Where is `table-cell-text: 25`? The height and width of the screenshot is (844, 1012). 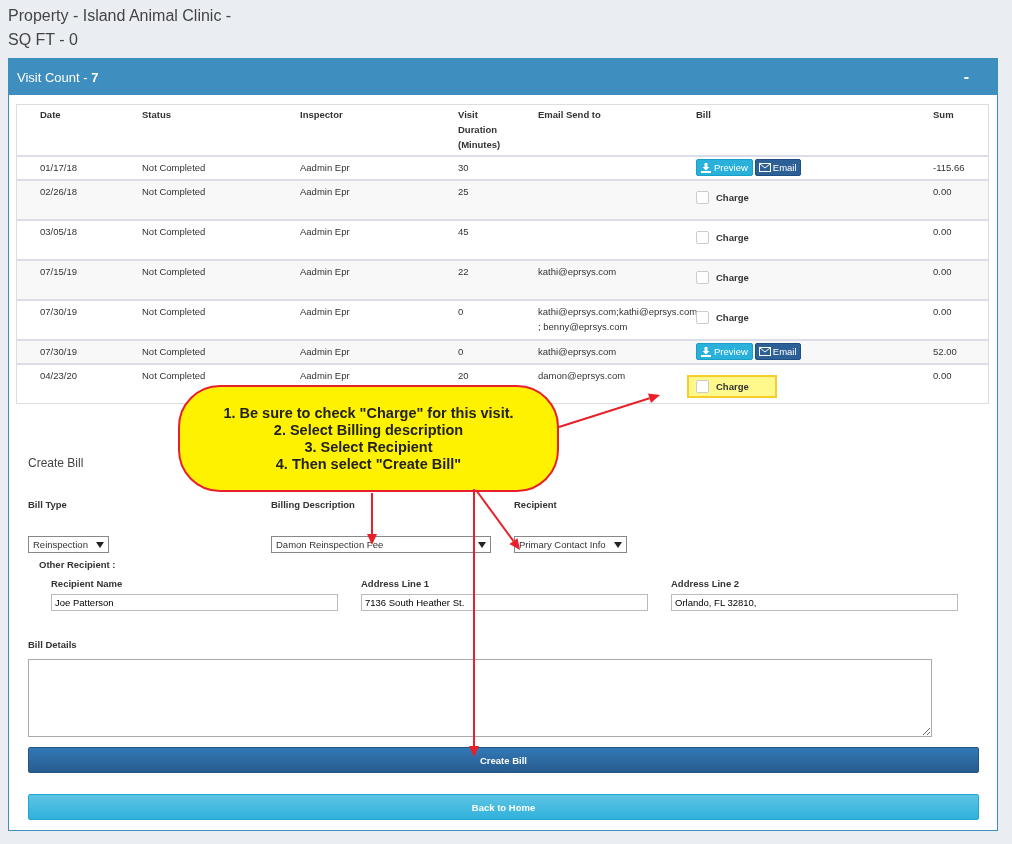 table-cell-text: 25 is located at coordinates (464, 192).